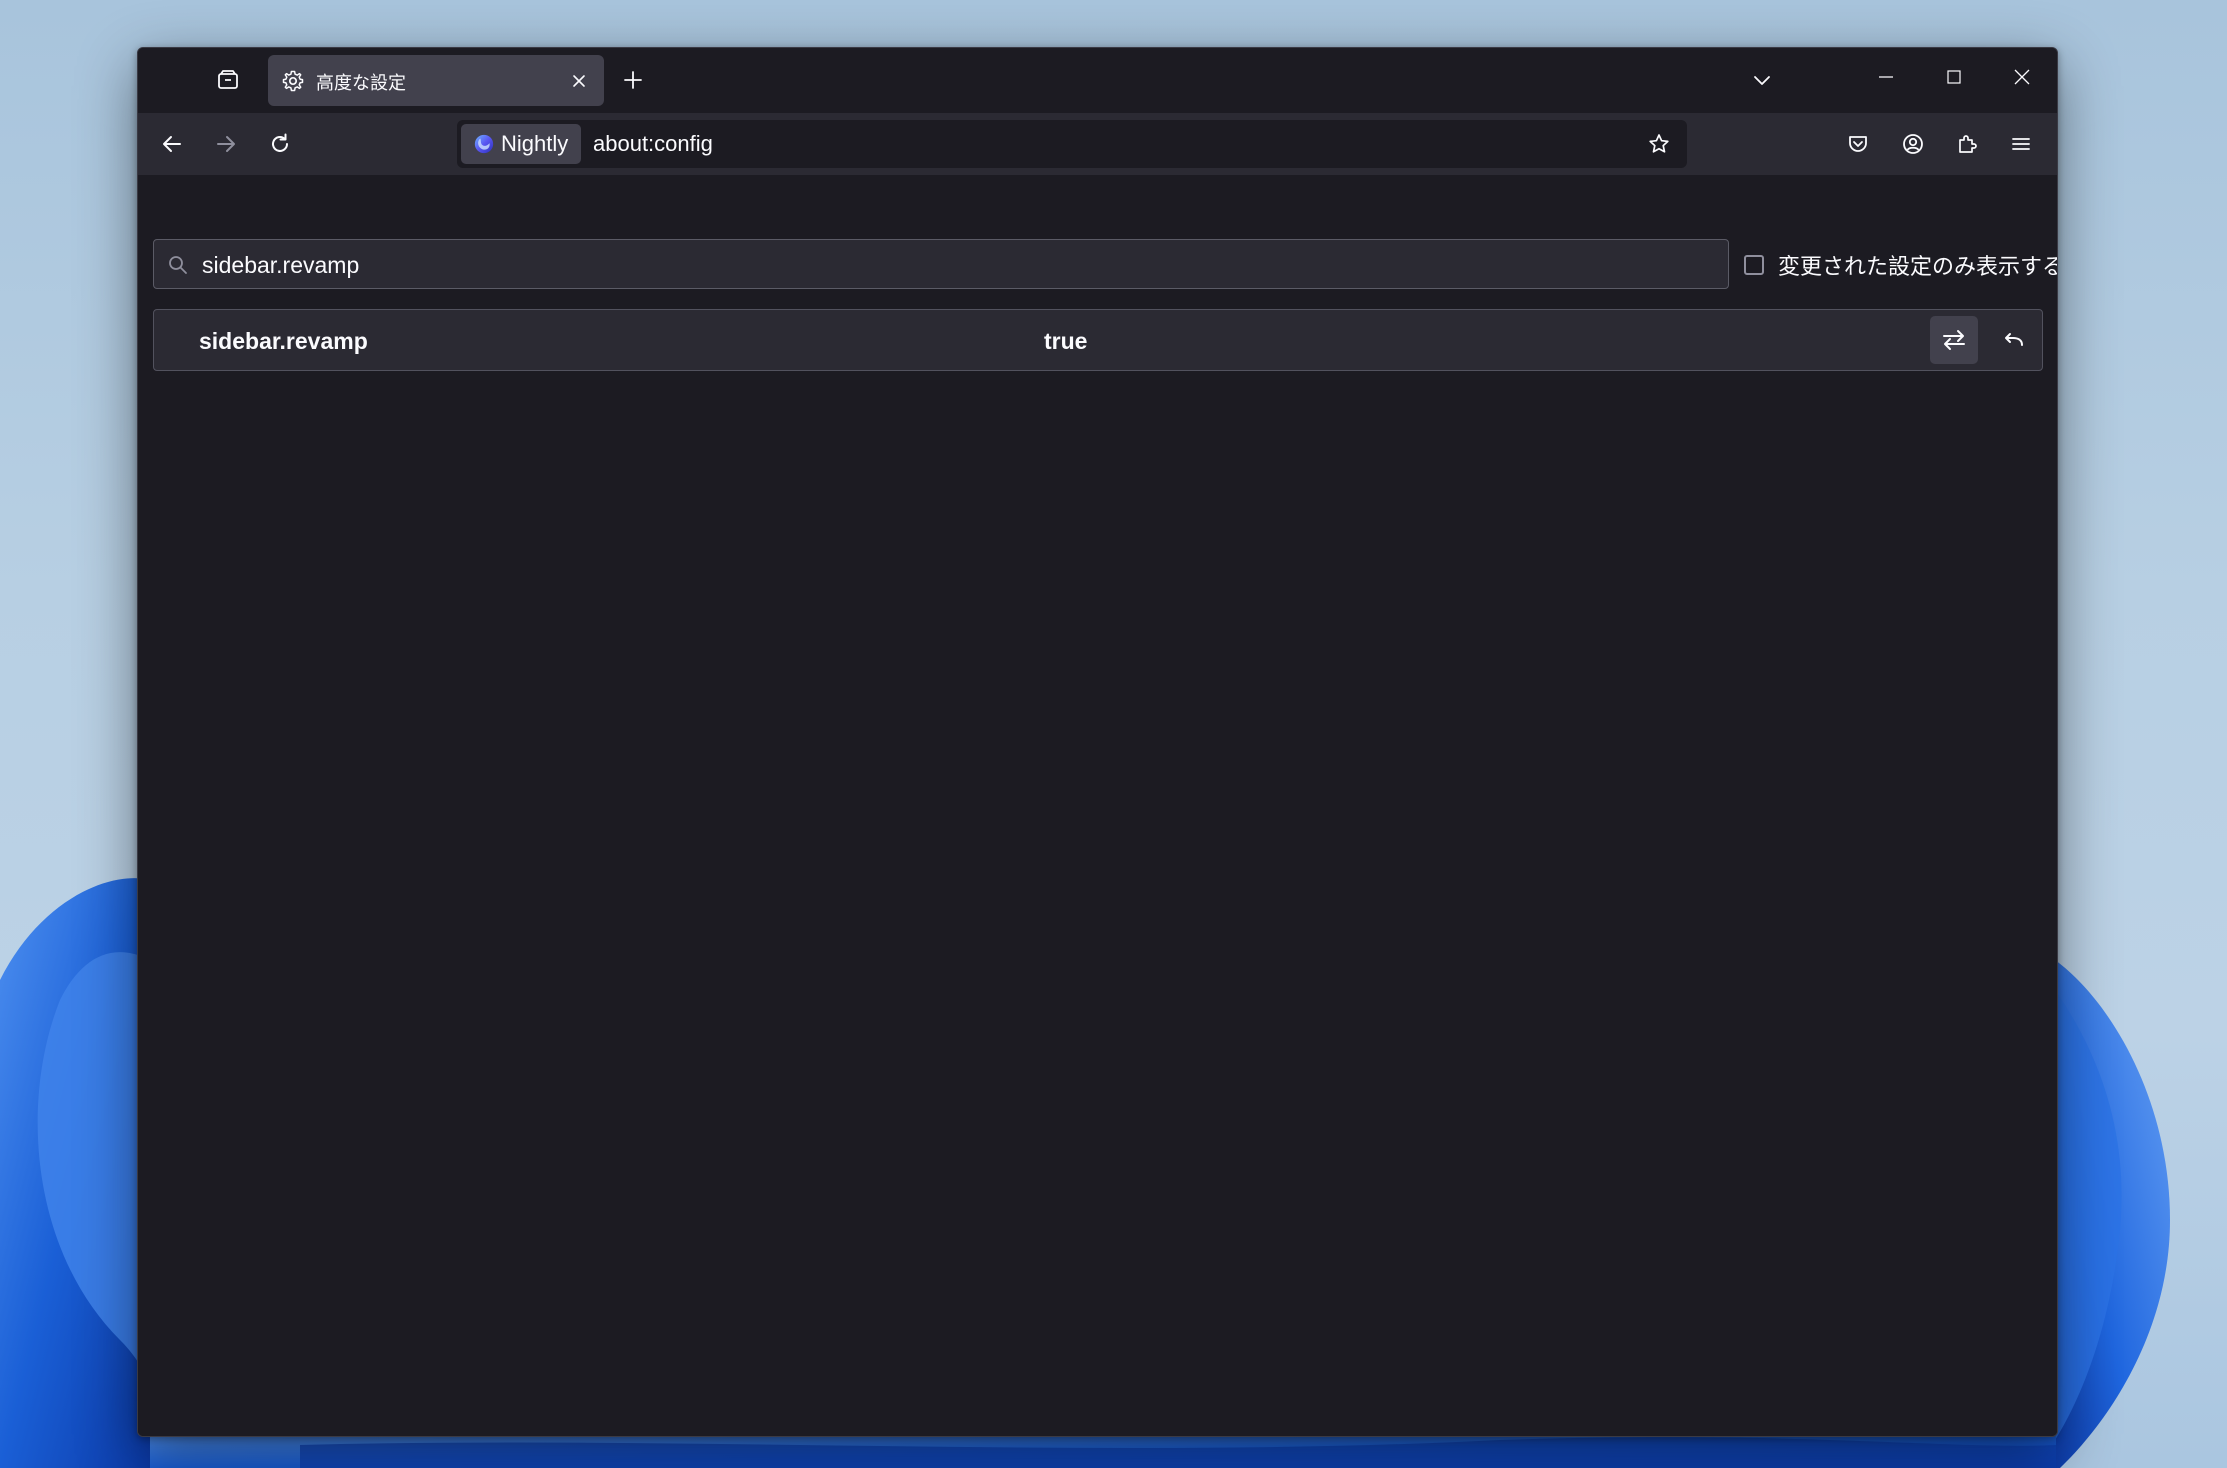  I want to click on close-window-button, so click(2022, 77).